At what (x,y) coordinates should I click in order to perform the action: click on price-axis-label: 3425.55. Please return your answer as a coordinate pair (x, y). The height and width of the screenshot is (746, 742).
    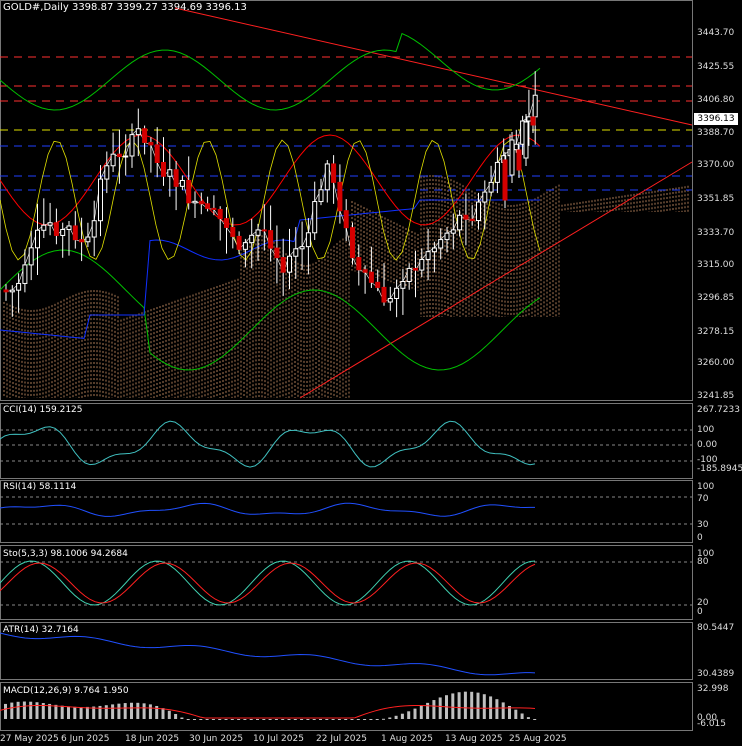
    Looking at the image, I should click on (716, 67).